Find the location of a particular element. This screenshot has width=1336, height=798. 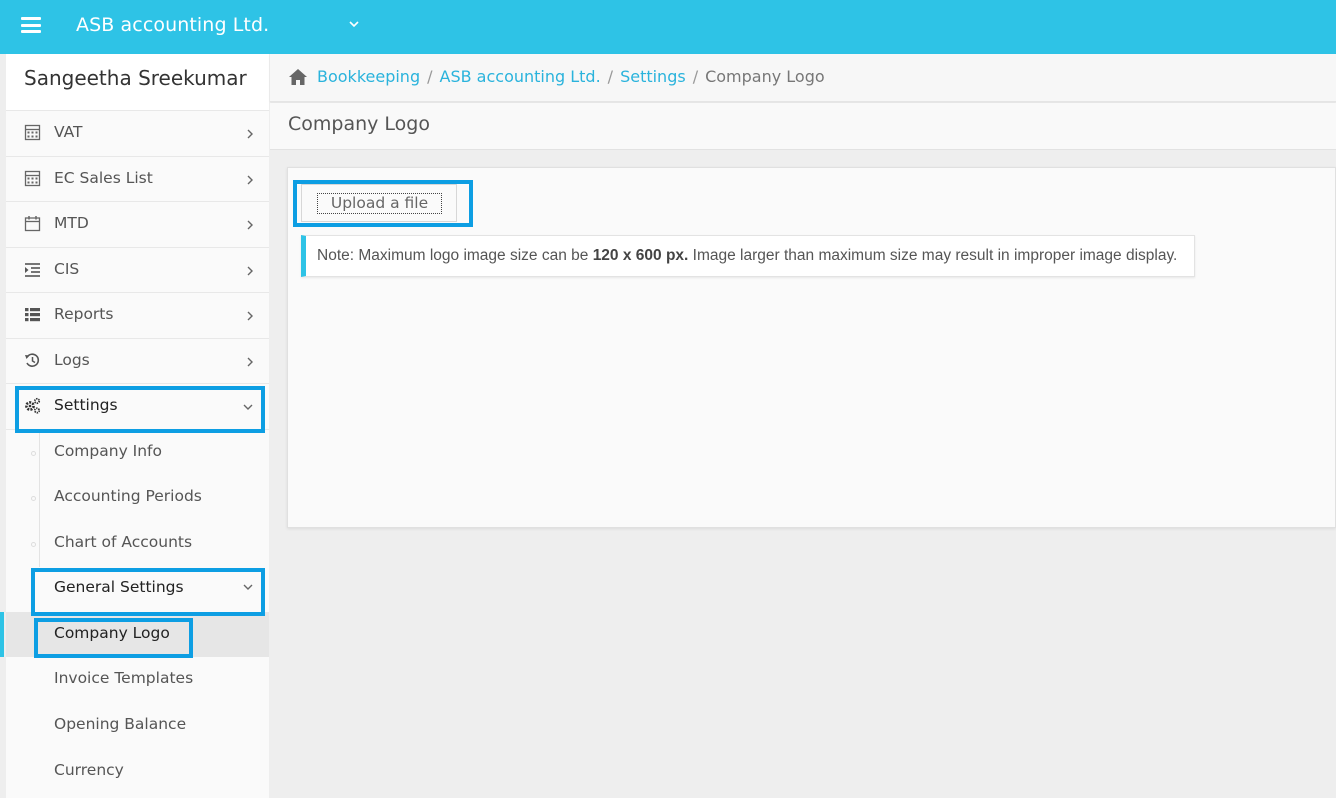

sidebar-subitem-general-settings: General Settings is located at coordinates (137, 589).